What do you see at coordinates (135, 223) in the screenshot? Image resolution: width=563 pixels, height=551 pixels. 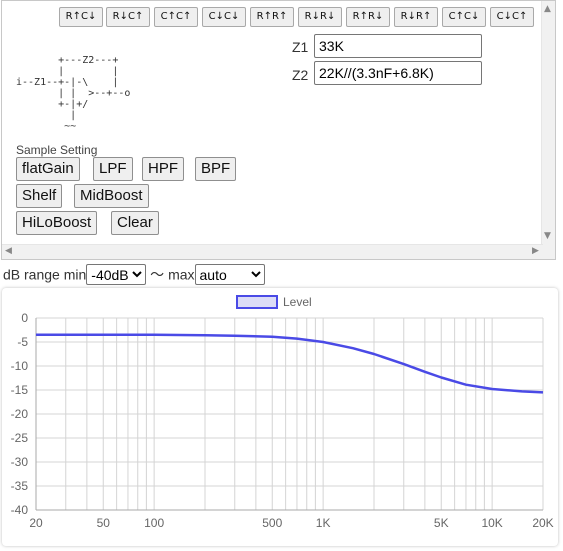 I see `clear-button: Clear` at bounding box center [135, 223].